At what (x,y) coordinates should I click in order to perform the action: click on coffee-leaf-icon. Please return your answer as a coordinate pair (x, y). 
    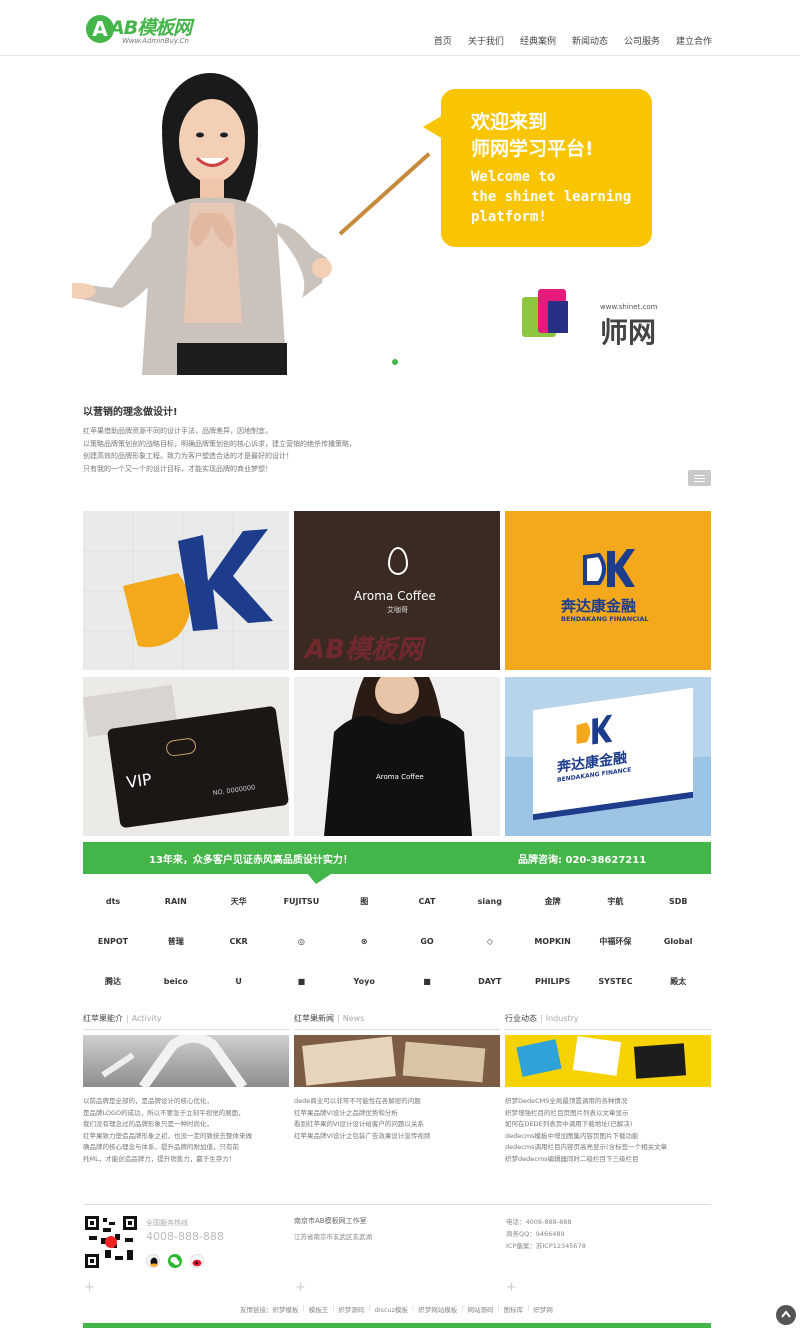
    Looking at the image, I should click on (398, 561).